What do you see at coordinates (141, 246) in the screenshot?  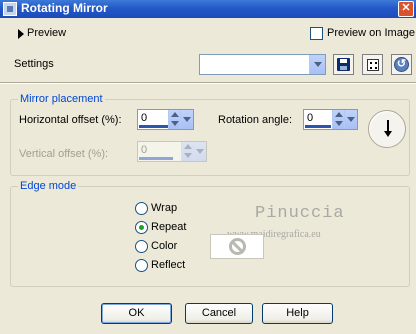 I see `edge-mode-color-radio` at bounding box center [141, 246].